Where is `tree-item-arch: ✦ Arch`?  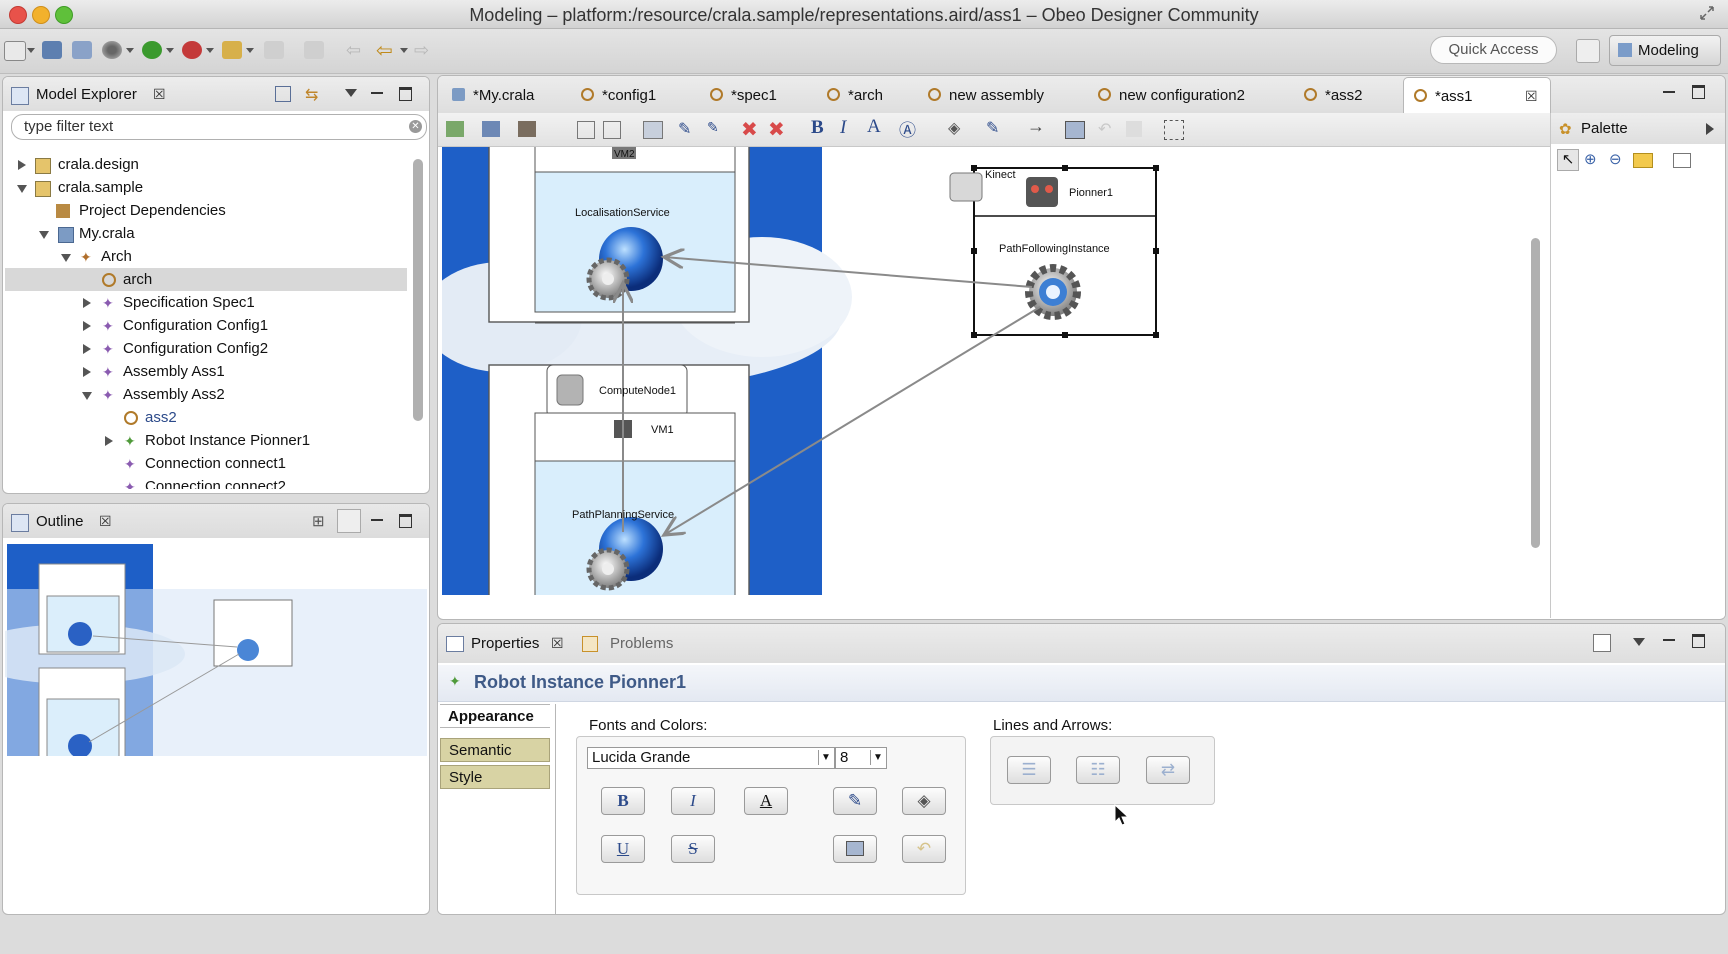 tree-item-arch: ✦ Arch is located at coordinates (206, 256).